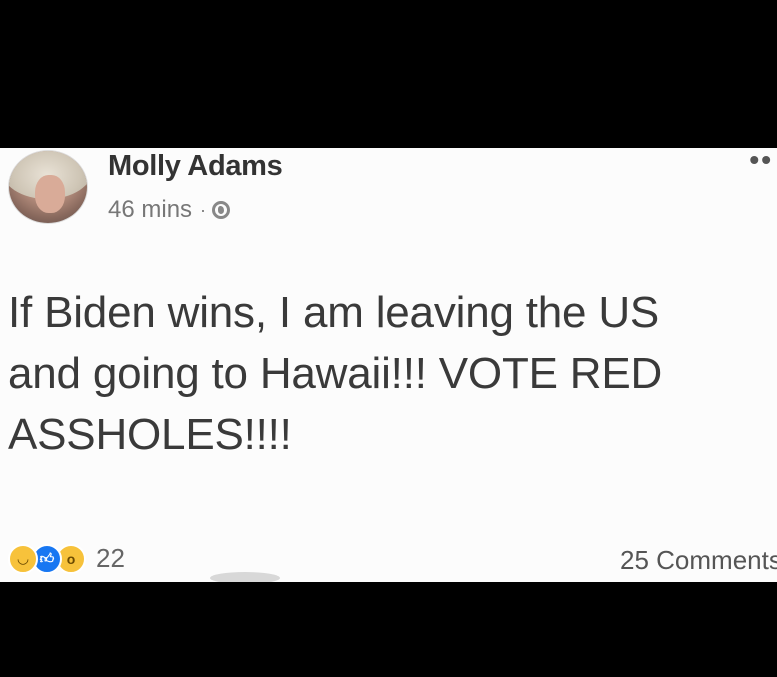 This screenshot has height=677, width=777. What do you see at coordinates (50, 194) in the screenshot?
I see `avatar-face` at bounding box center [50, 194].